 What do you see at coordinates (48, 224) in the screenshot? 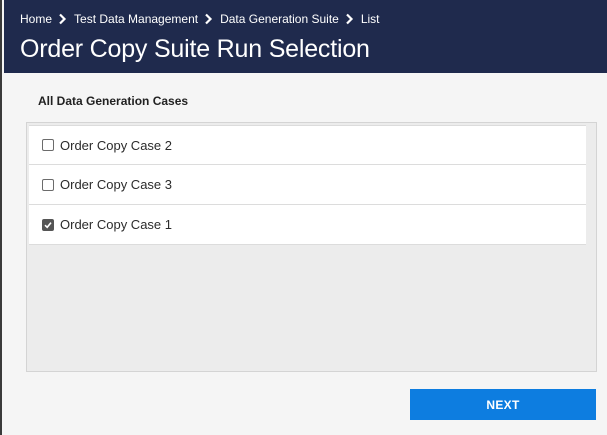
I see `checkbox-checked-icon` at bounding box center [48, 224].